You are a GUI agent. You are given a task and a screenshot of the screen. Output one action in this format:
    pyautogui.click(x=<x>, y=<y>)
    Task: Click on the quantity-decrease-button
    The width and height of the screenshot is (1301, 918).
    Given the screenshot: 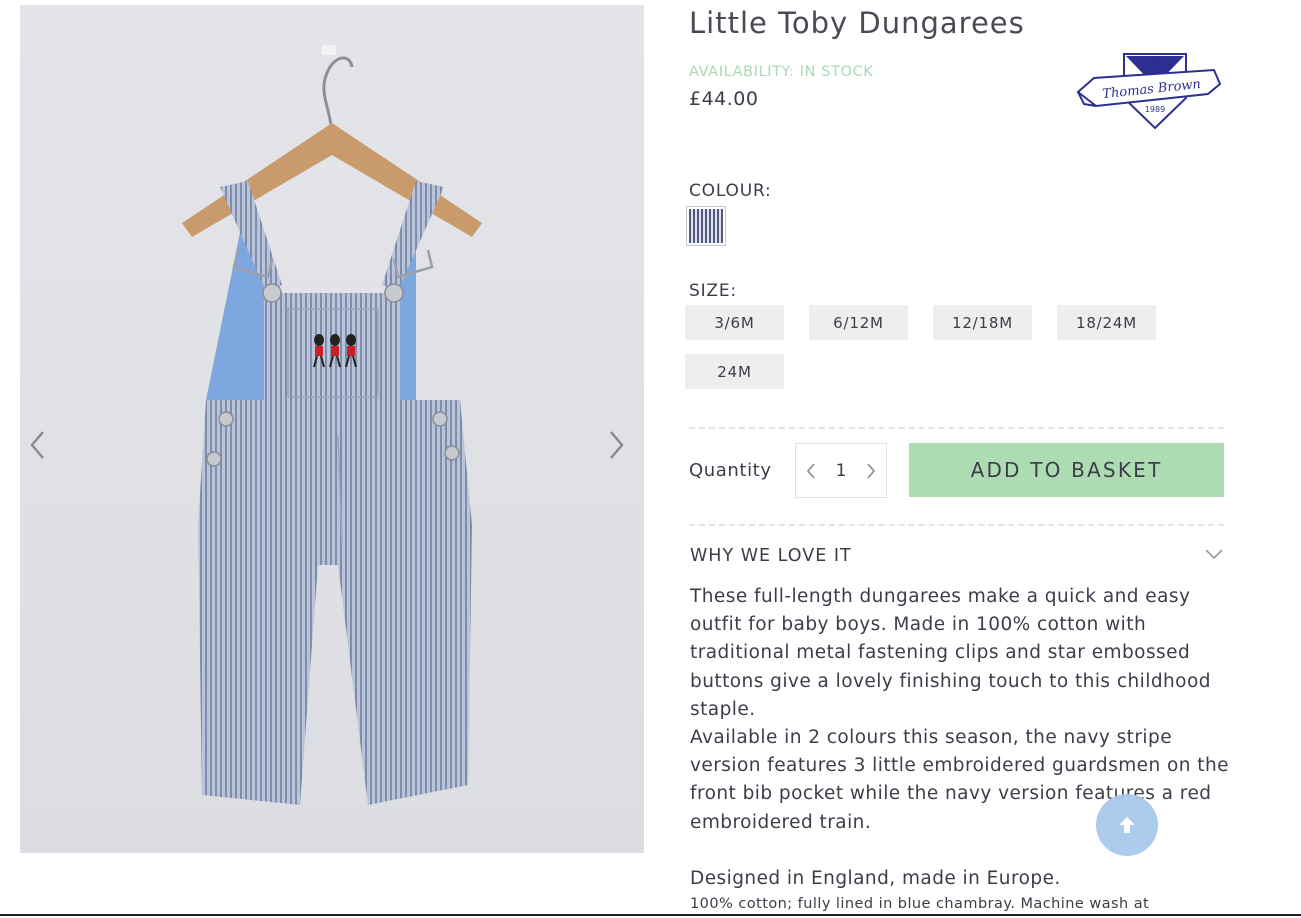 What is the action you would take?
    pyautogui.click(x=811, y=471)
    